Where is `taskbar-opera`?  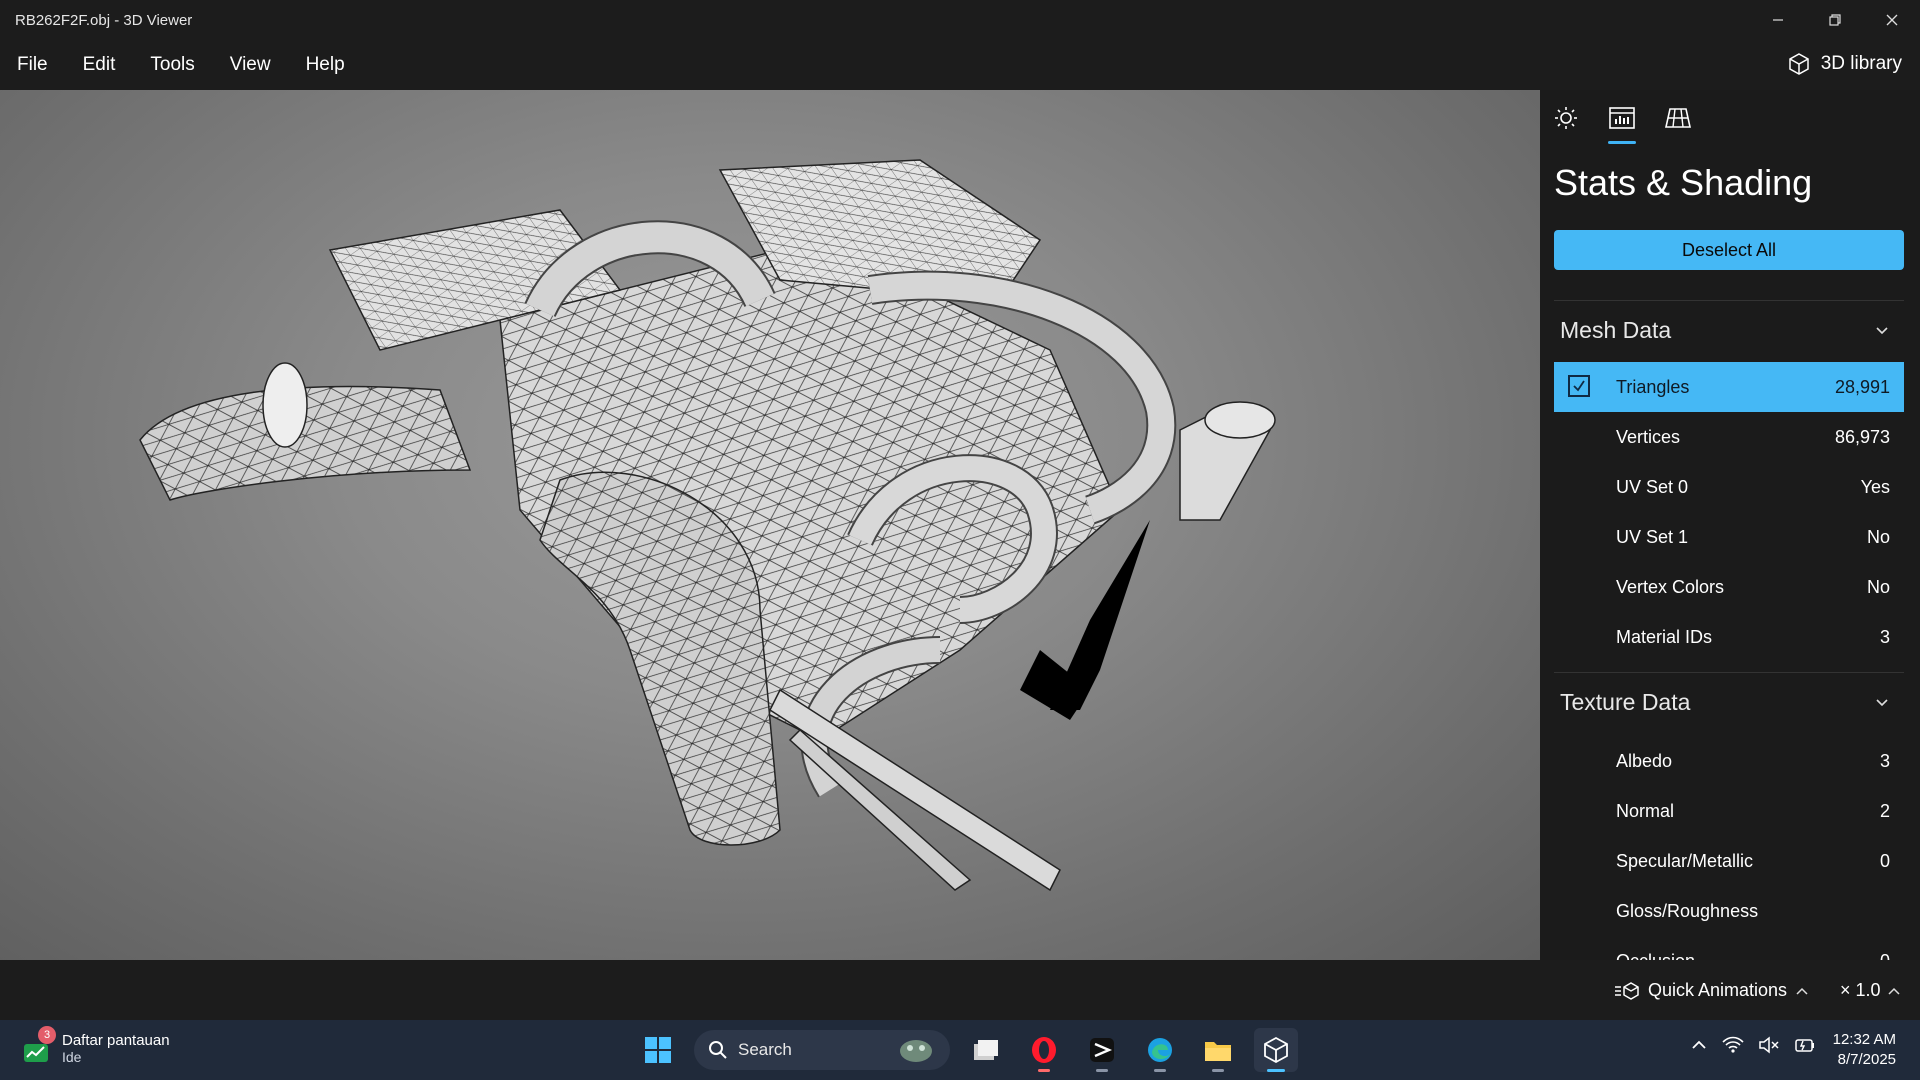
taskbar-opera is located at coordinates (1044, 1050).